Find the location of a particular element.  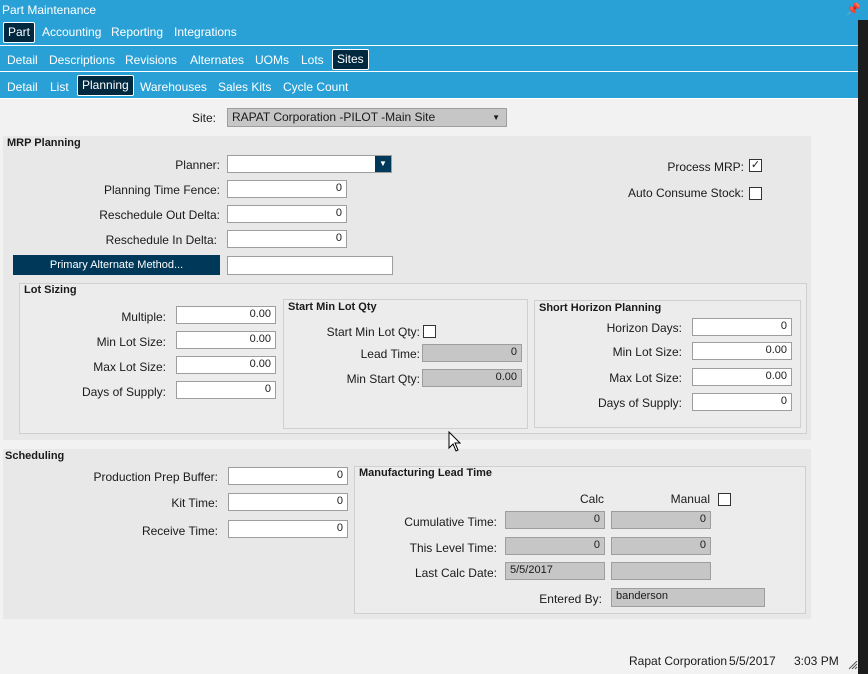

resched-in-label: Reschedule In Delta: is located at coordinates (161, 240).